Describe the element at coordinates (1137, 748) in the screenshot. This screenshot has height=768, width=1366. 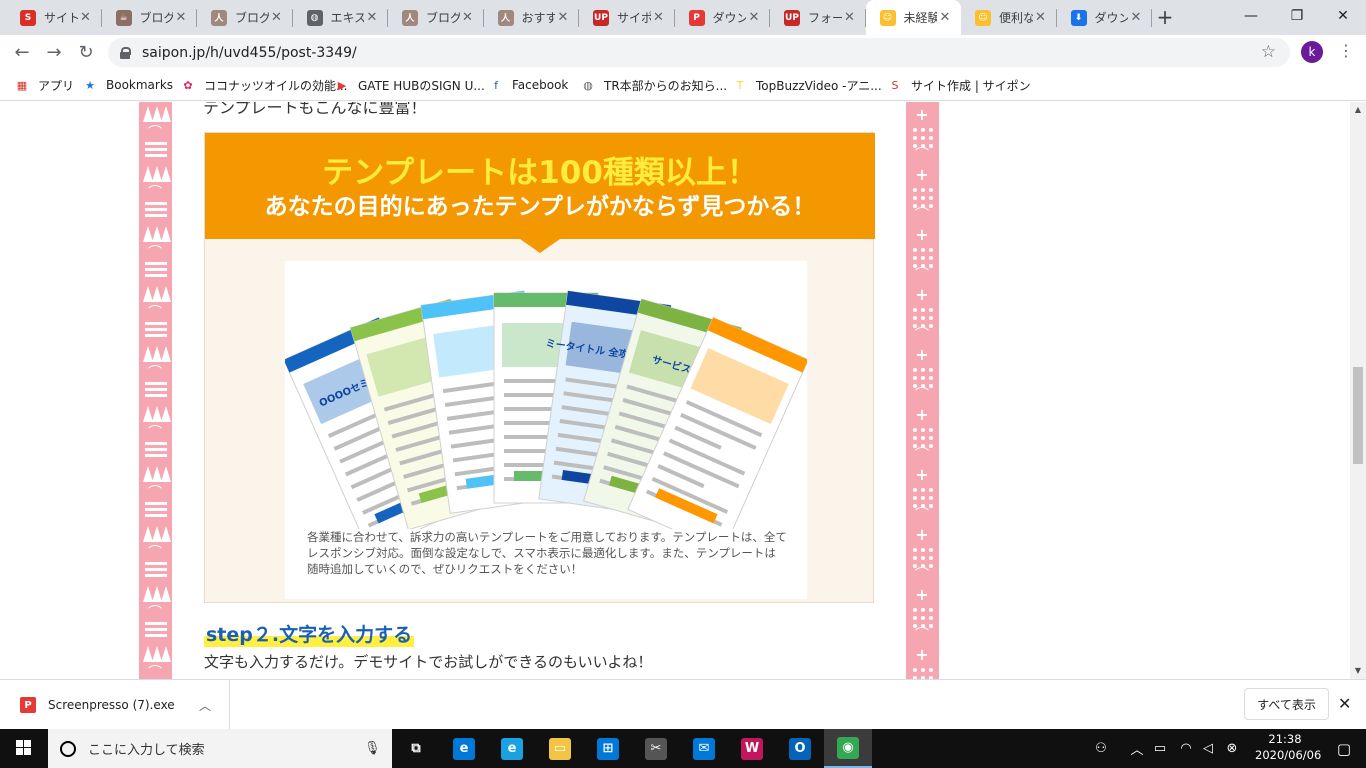
I see `chevron-up-tray-icon: ︿` at that location.